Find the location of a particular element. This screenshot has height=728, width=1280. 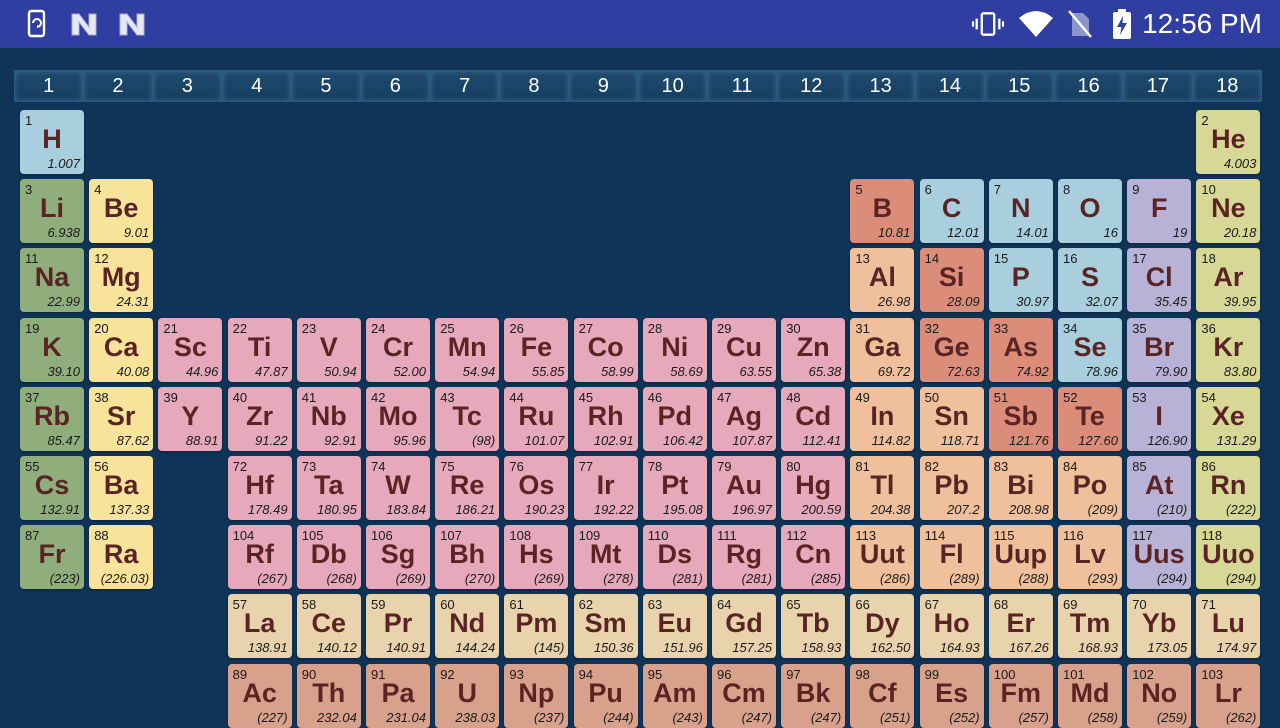

element-tile-rn: 86 Rn (222) is located at coordinates (1228, 488).